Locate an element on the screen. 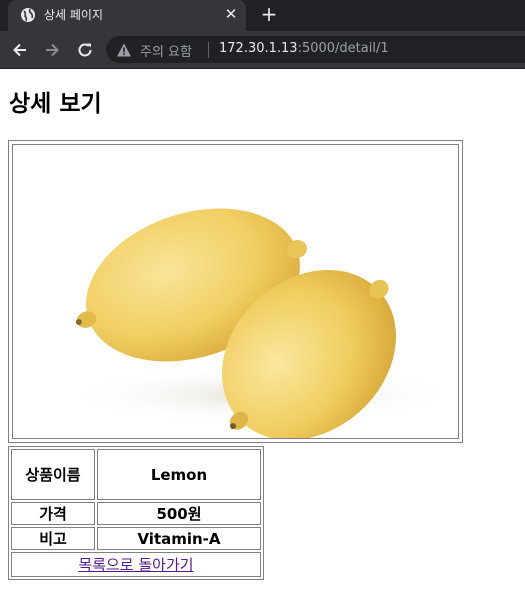 This screenshot has height=605, width=525. url-text: 172.30.1.13:5000/detail/1 is located at coordinates (304, 48).